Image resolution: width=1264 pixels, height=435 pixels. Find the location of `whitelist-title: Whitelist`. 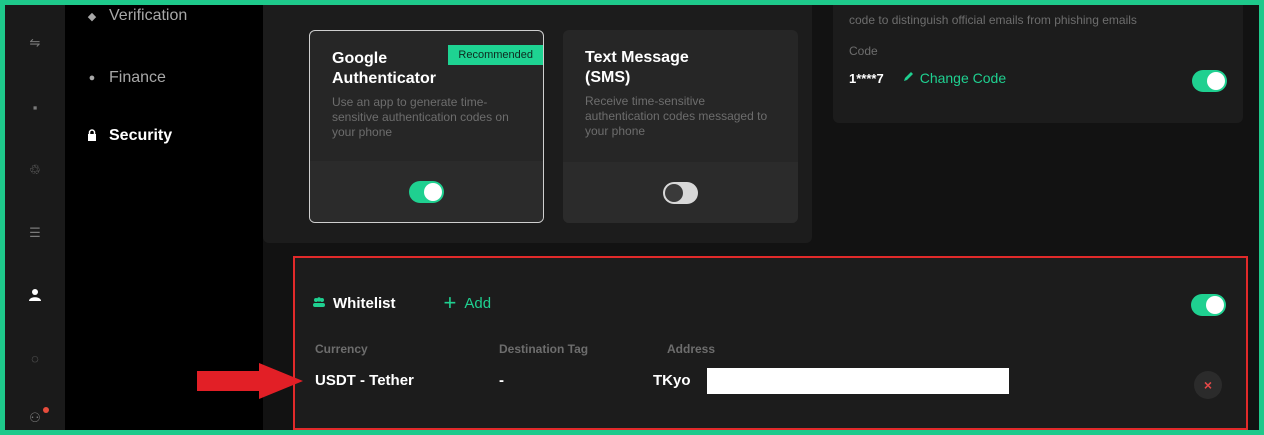

whitelist-title: Whitelist is located at coordinates (364, 303).